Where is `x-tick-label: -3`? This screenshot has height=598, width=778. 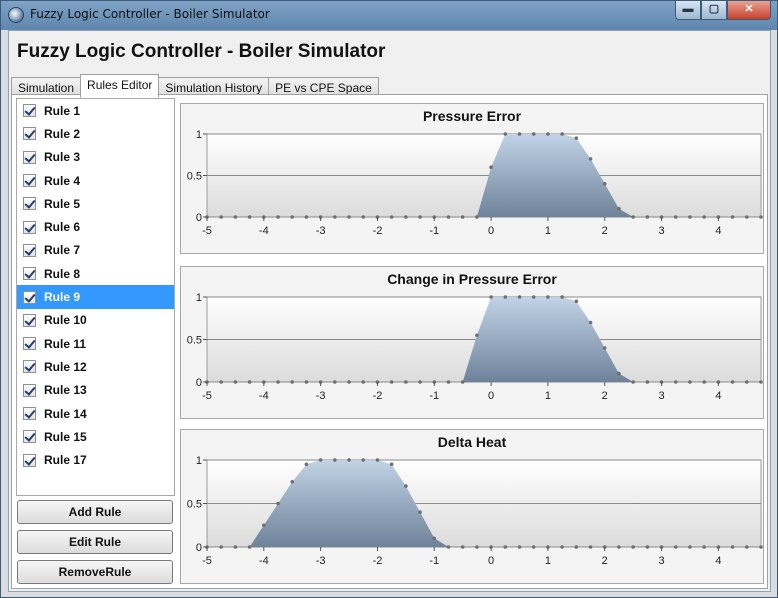
x-tick-label: -3 is located at coordinates (321, 396).